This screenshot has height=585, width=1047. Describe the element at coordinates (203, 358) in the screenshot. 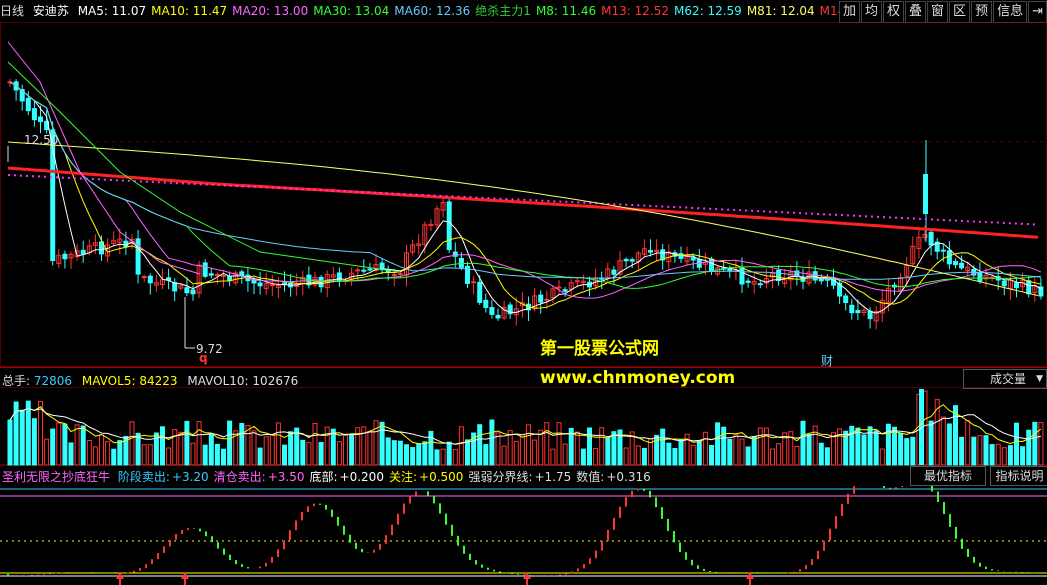

I see `low-marker: q` at that location.